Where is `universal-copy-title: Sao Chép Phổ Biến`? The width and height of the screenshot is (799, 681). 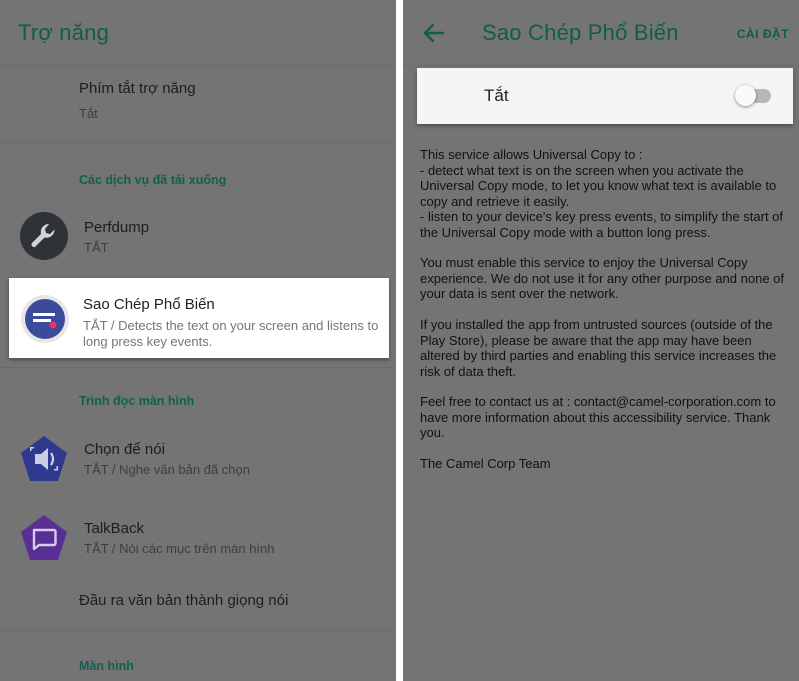 universal-copy-title: Sao Chép Phổ Biến is located at coordinates (149, 304).